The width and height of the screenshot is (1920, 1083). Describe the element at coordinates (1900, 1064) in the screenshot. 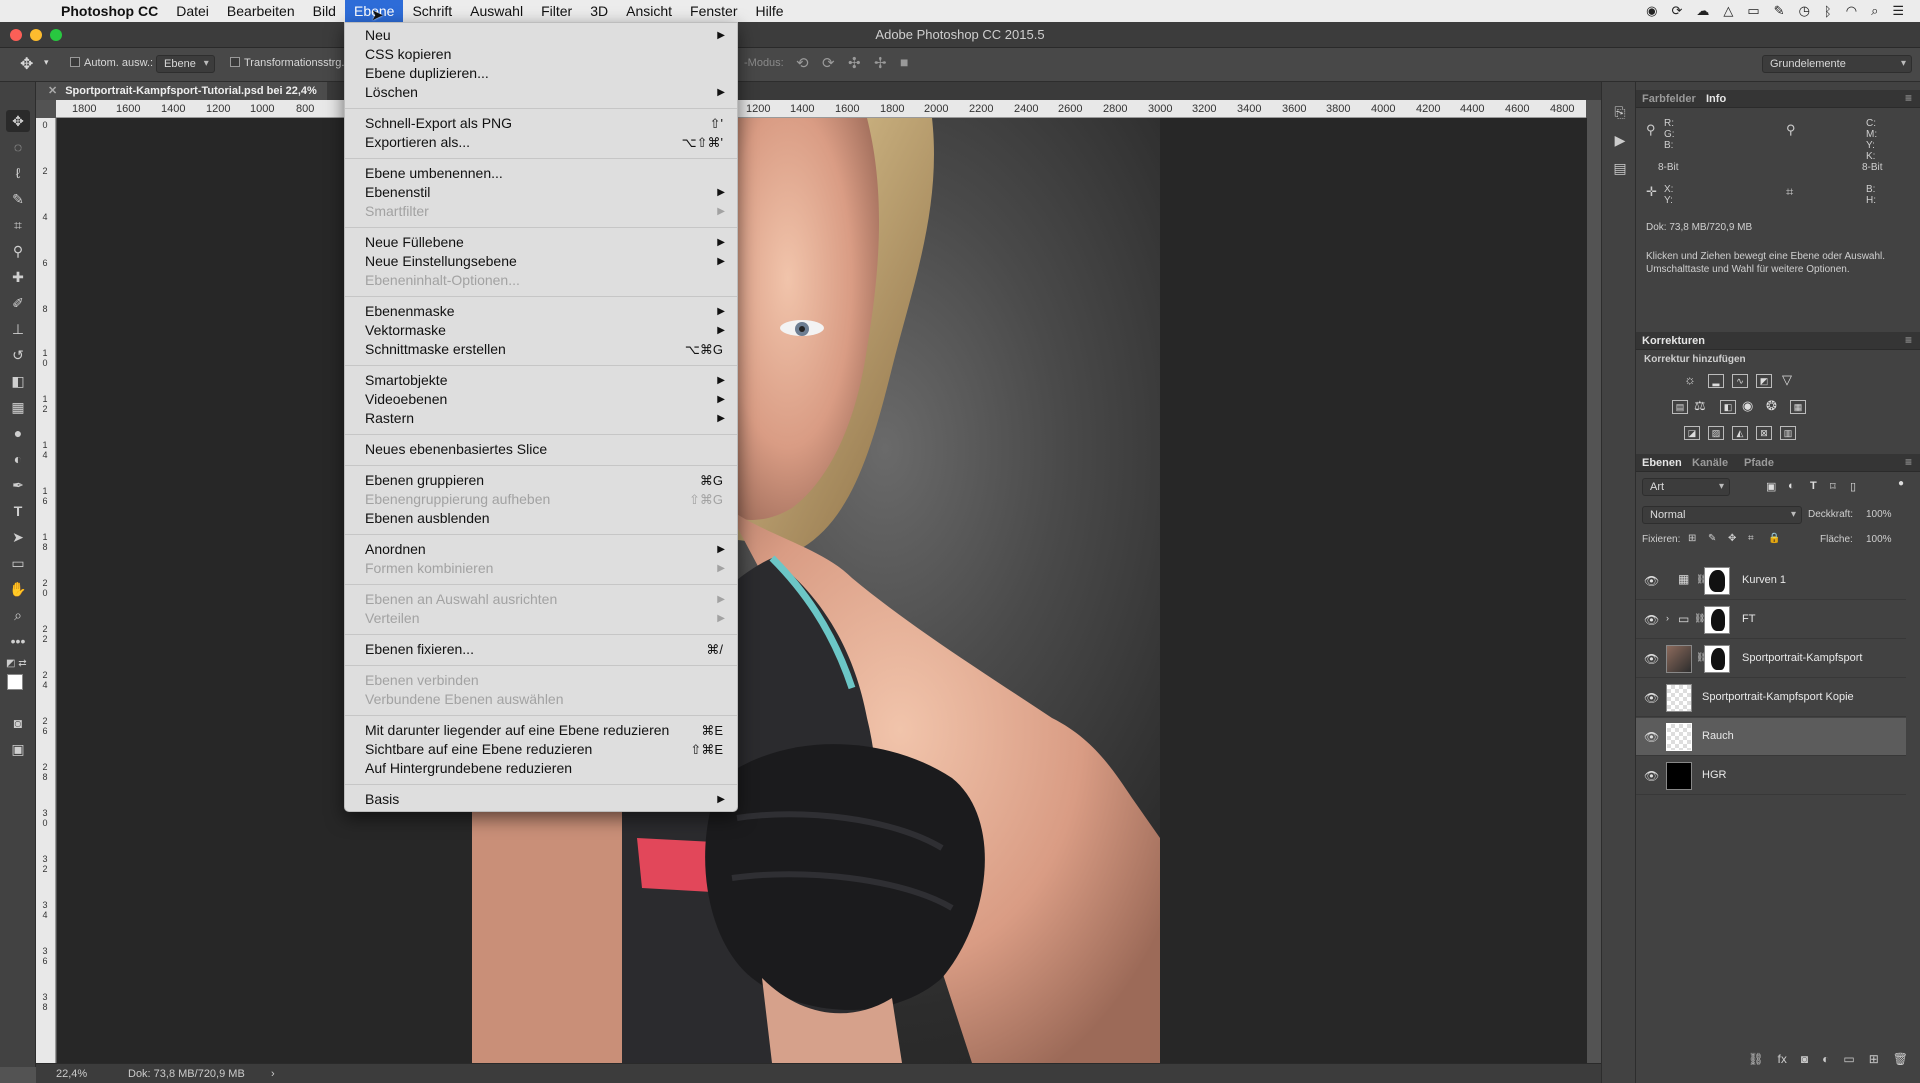

I see `delete-layer-icon: 🗑` at that location.